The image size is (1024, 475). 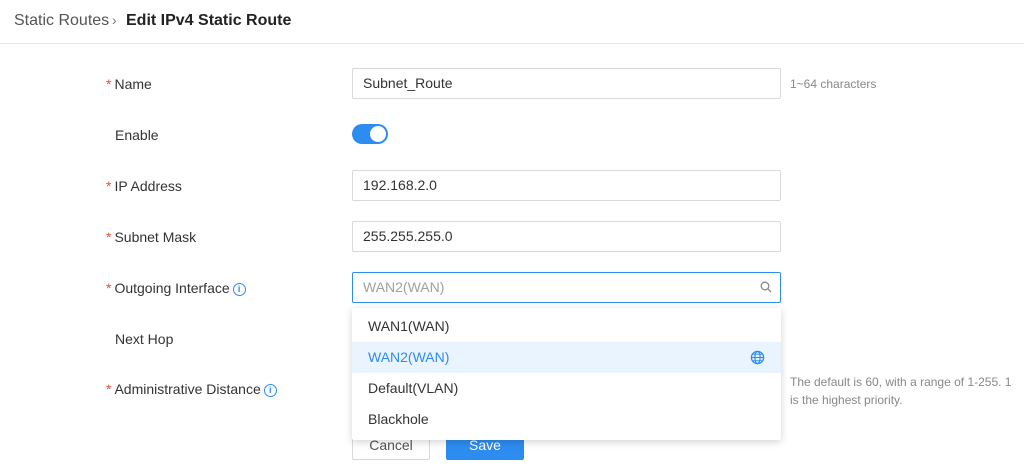 I want to click on dropdown-option-wan2: WAN2(WAN), so click(x=566, y=357).